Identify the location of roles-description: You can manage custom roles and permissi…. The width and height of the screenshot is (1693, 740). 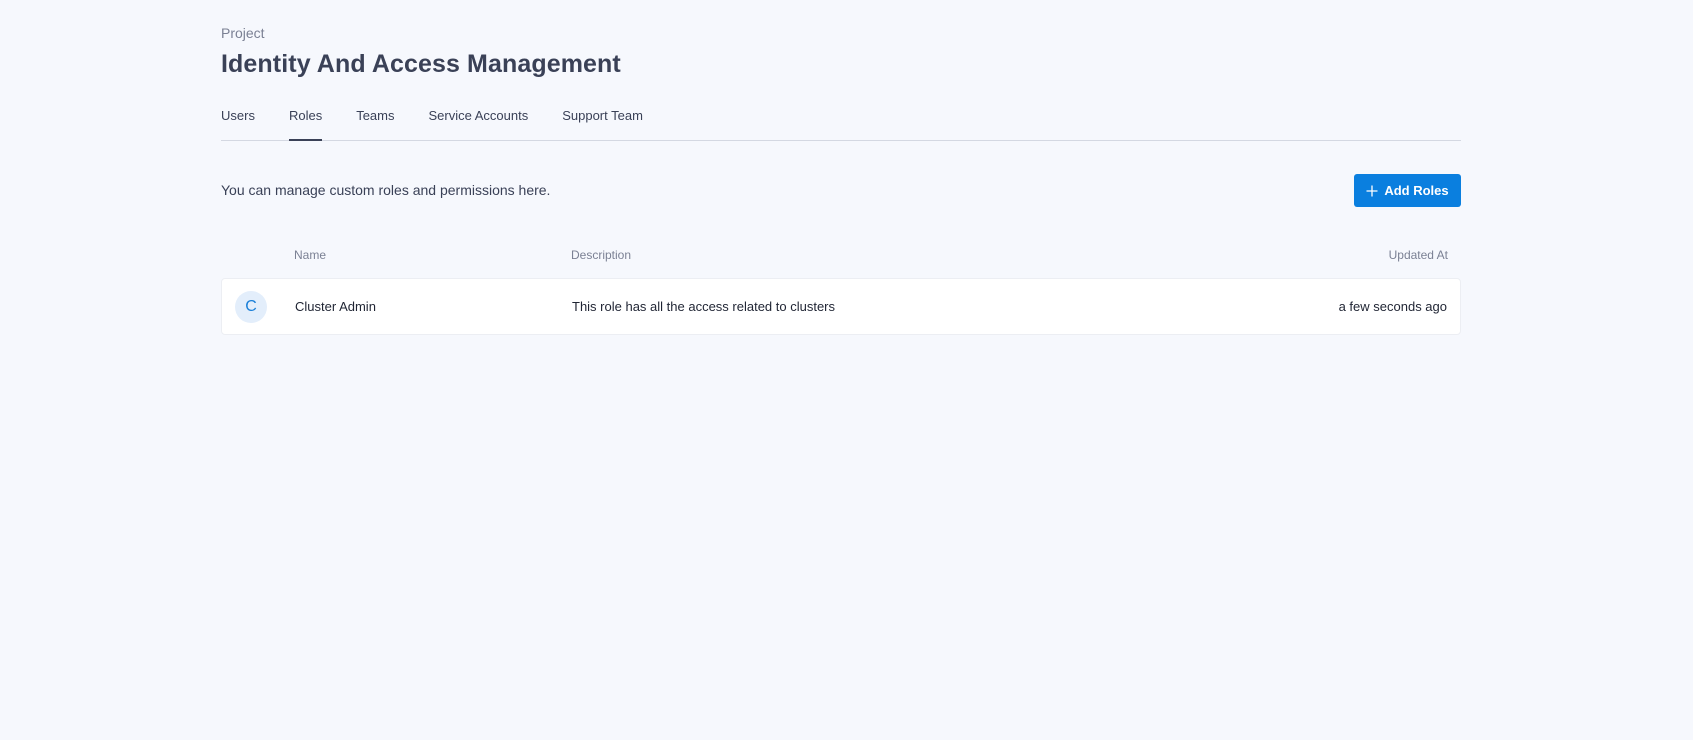
(386, 190).